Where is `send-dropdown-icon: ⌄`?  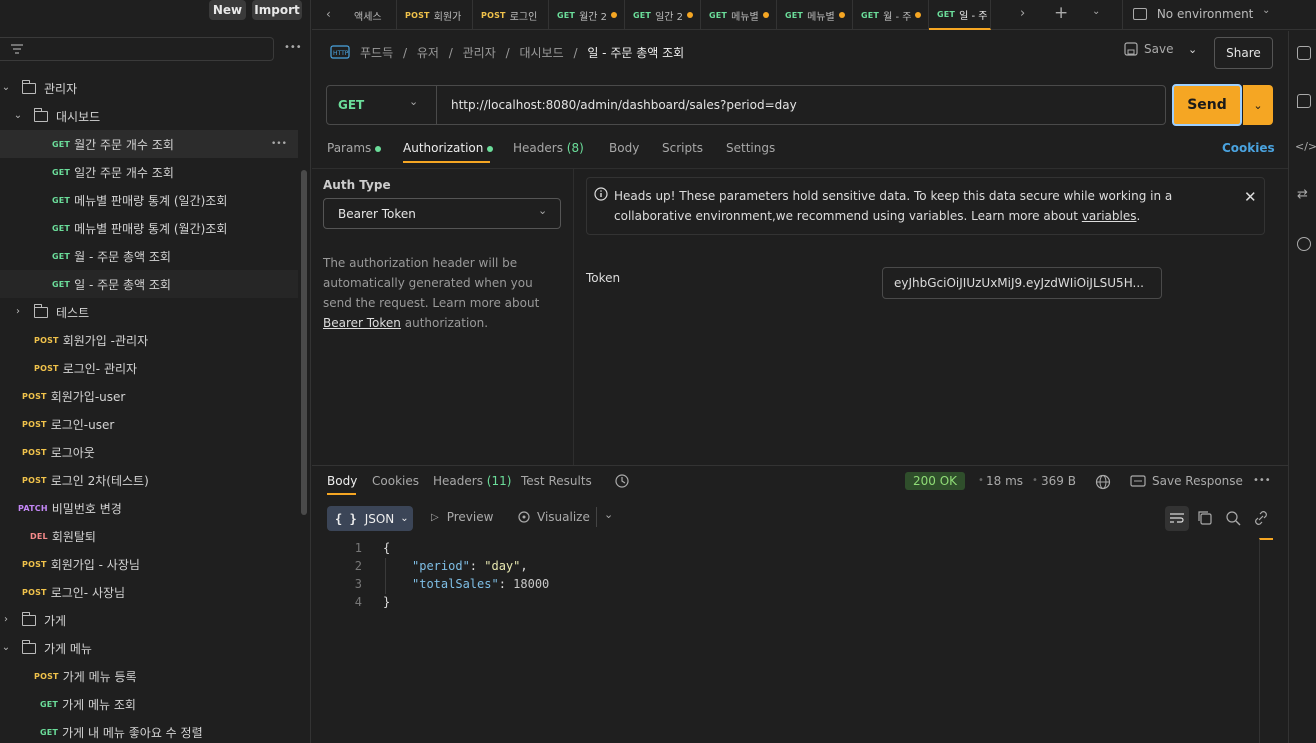
send-dropdown-icon: ⌄ is located at coordinates (1258, 105).